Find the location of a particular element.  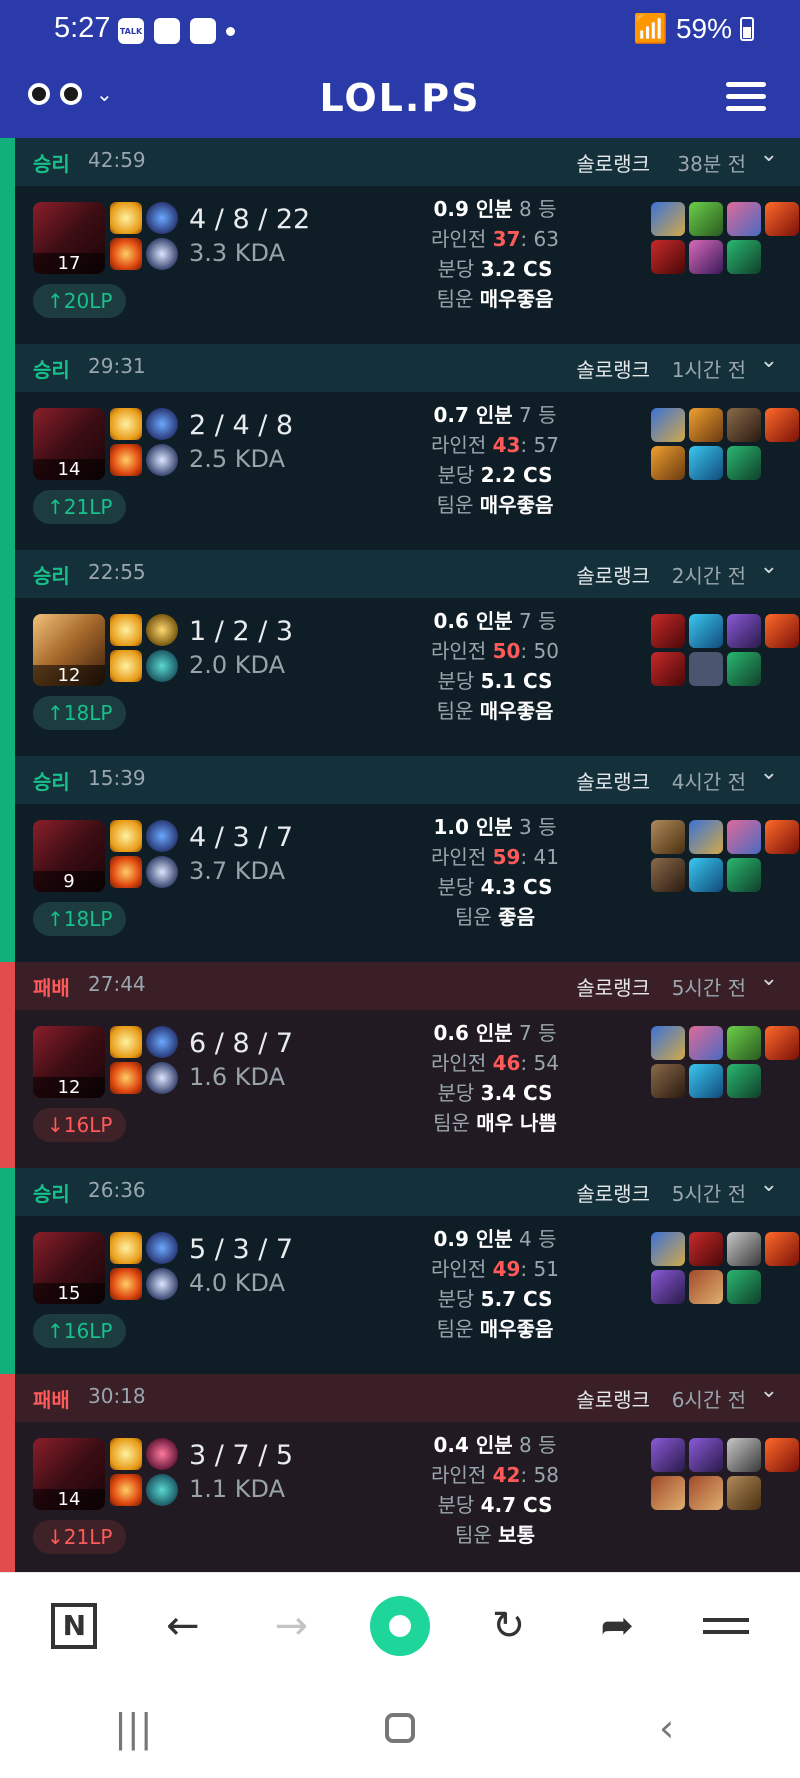

back-arrow-icon: ← is located at coordinates (183, 1626).